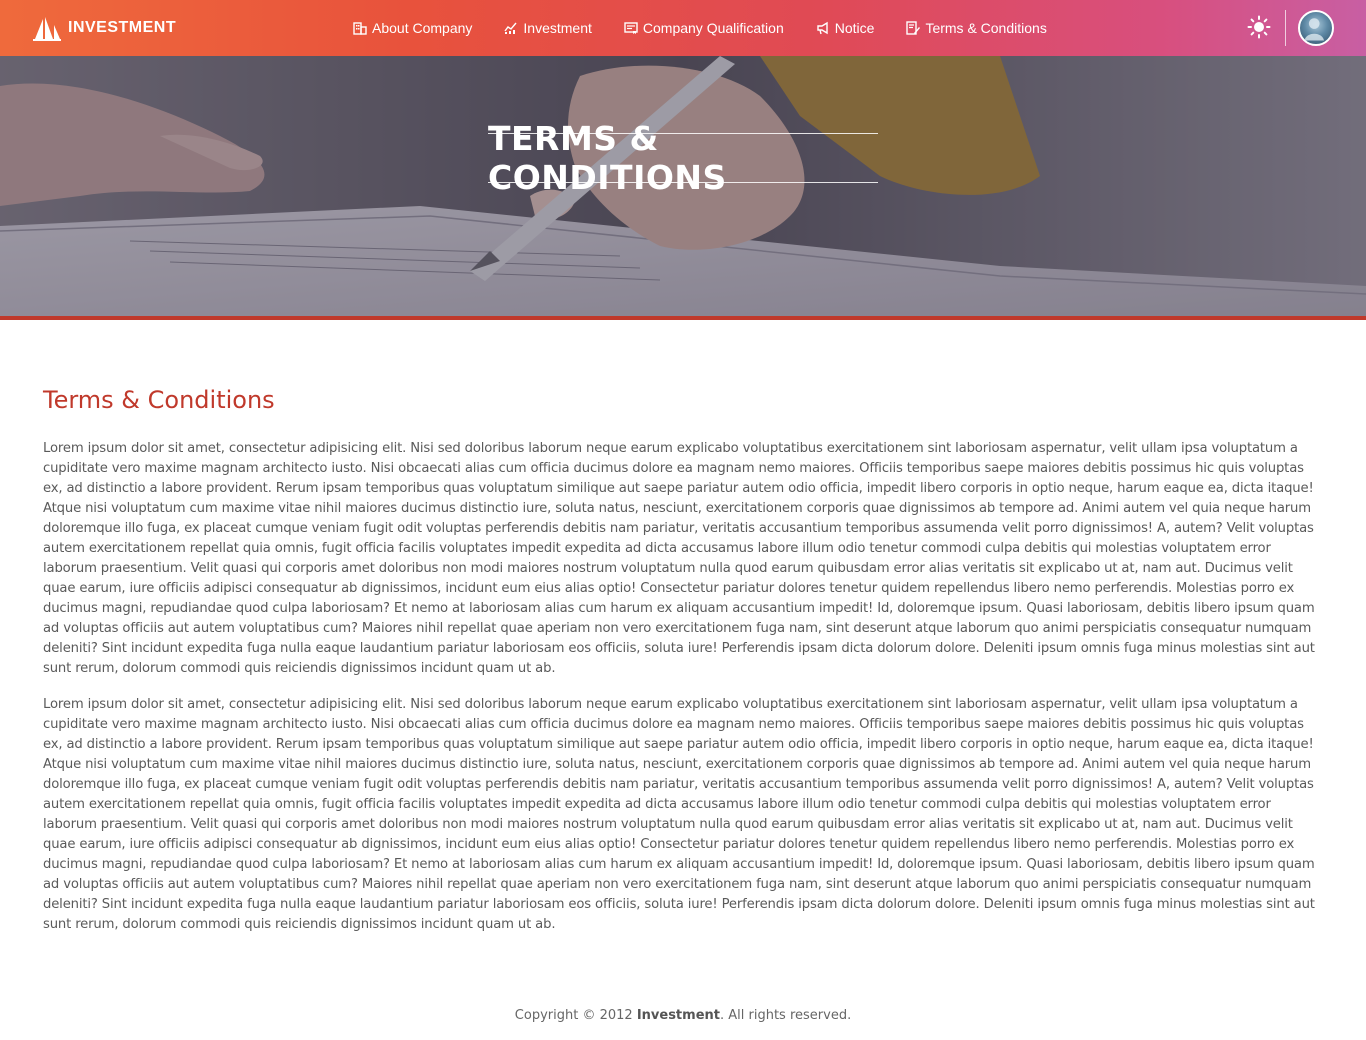 The width and height of the screenshot is (1366, 1040). Describe the element at coordinates (823, 28) in the screenshot. I see `megaphone-icon` at that location.